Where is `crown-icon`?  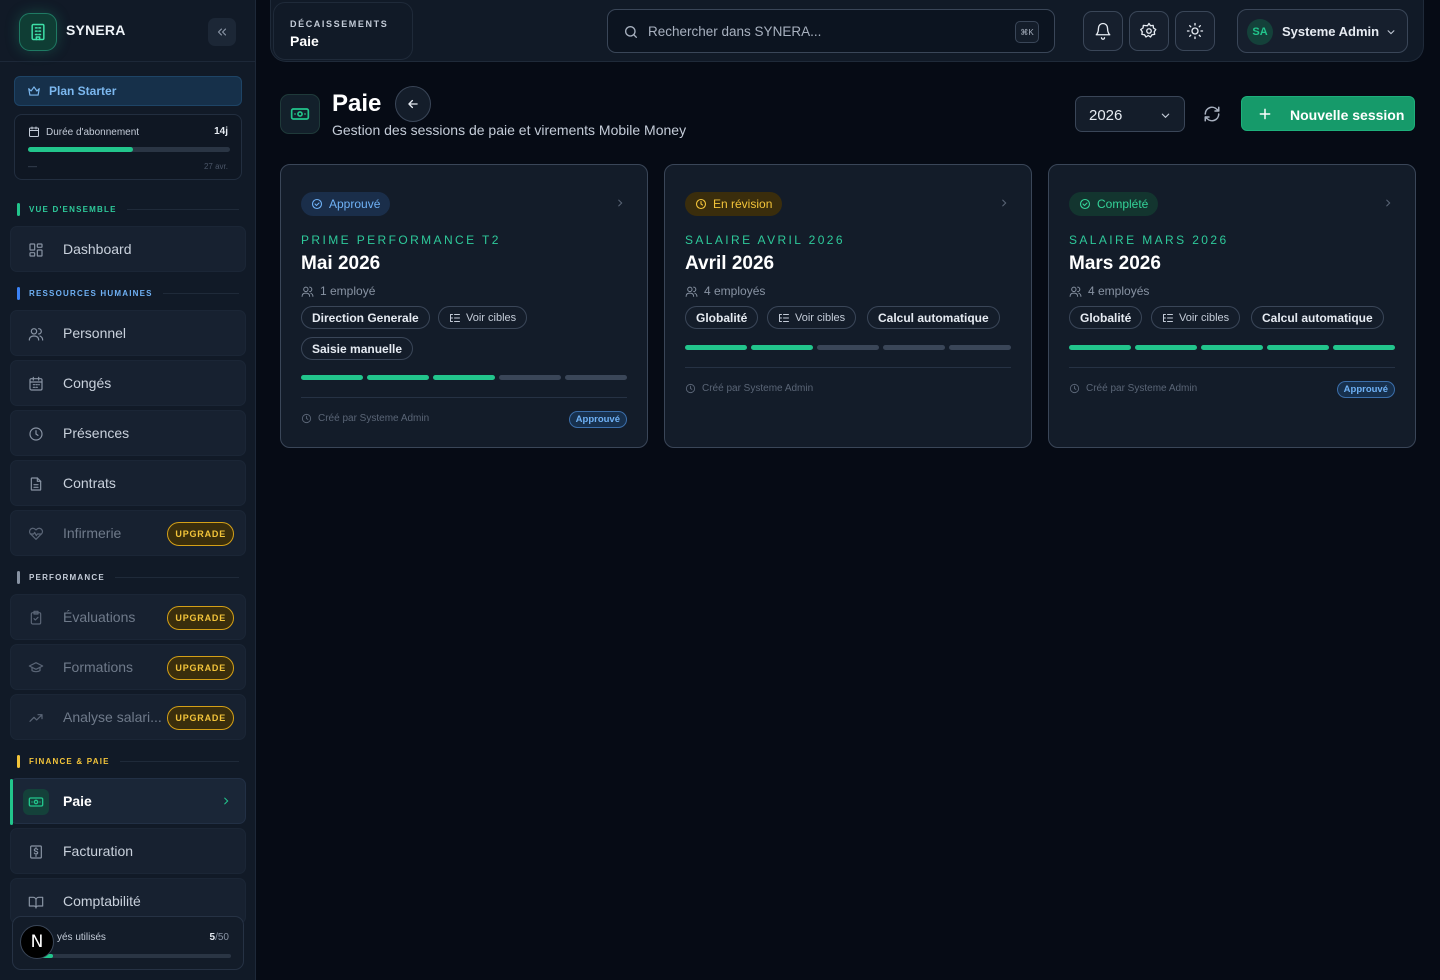 crown-icon is located at coordinates (34, 91).